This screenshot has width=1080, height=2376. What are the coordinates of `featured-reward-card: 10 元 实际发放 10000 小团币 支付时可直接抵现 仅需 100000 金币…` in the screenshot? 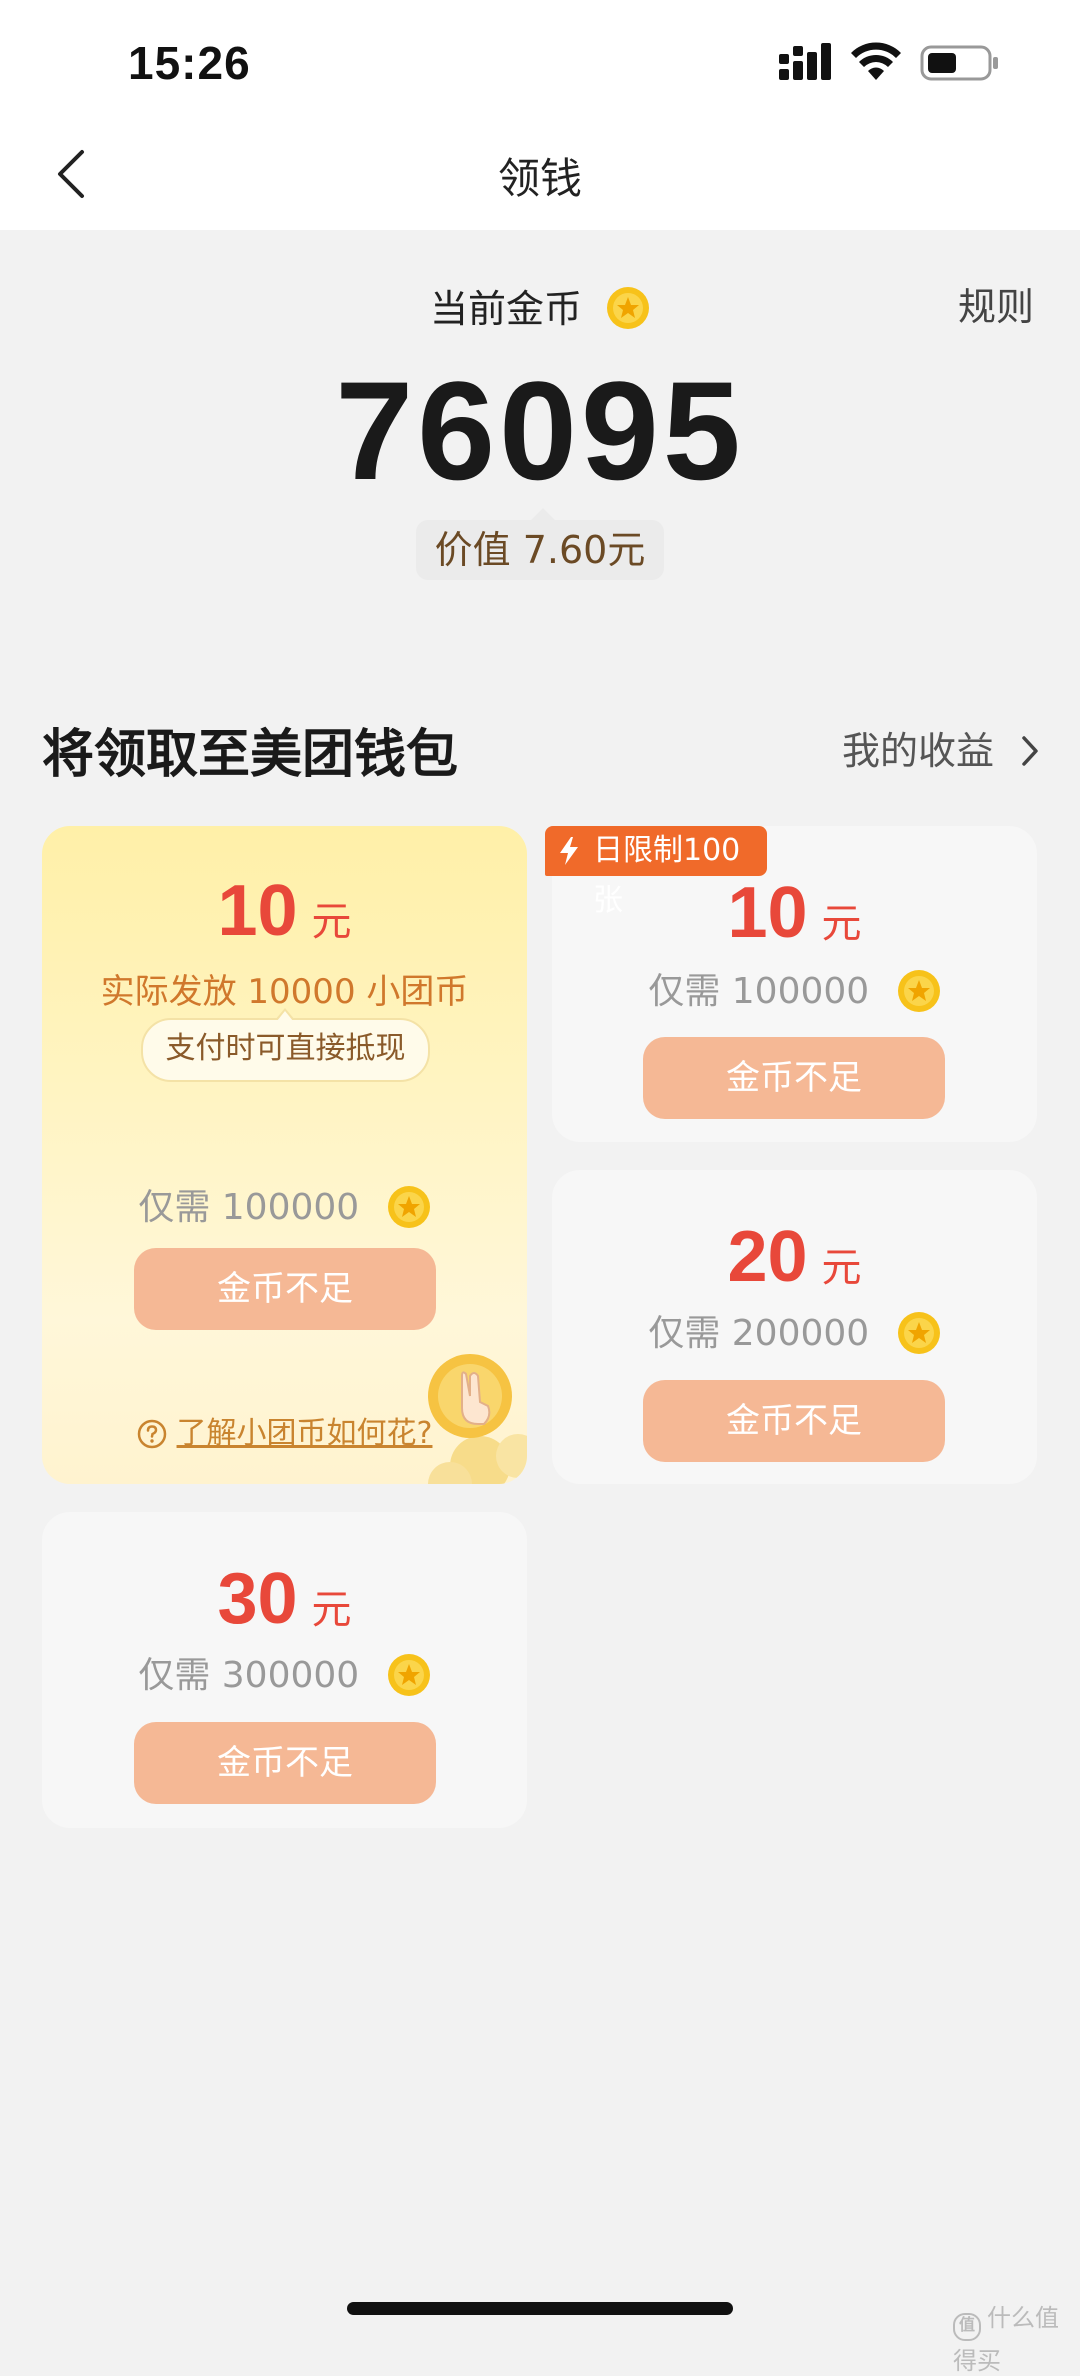 It's located at (284, 1155).